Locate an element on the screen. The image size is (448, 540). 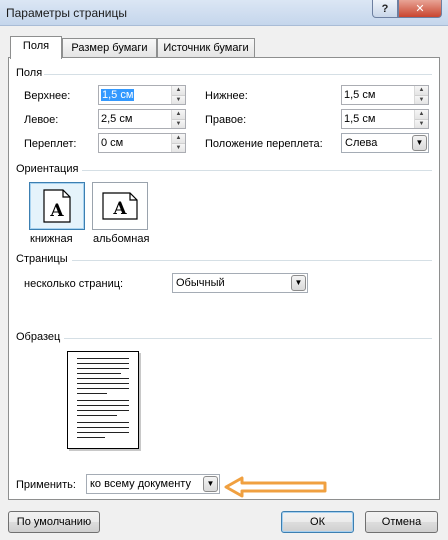
tab-paper-size: Размер бумаги is located at coordinates (109, 48).